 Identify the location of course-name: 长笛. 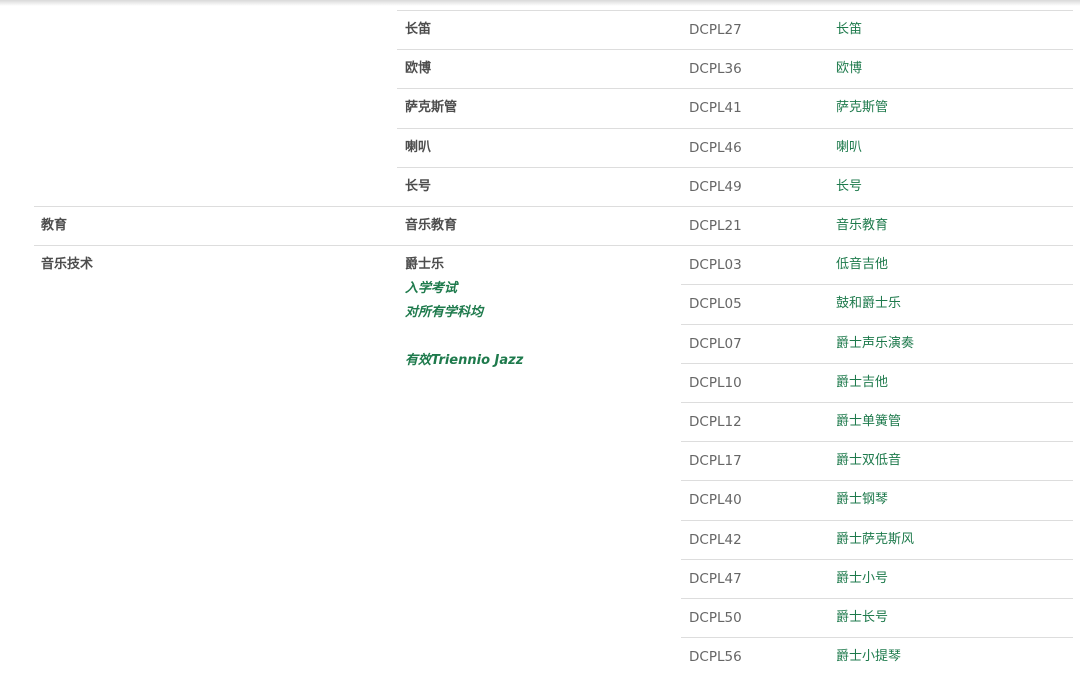
(418, 29).